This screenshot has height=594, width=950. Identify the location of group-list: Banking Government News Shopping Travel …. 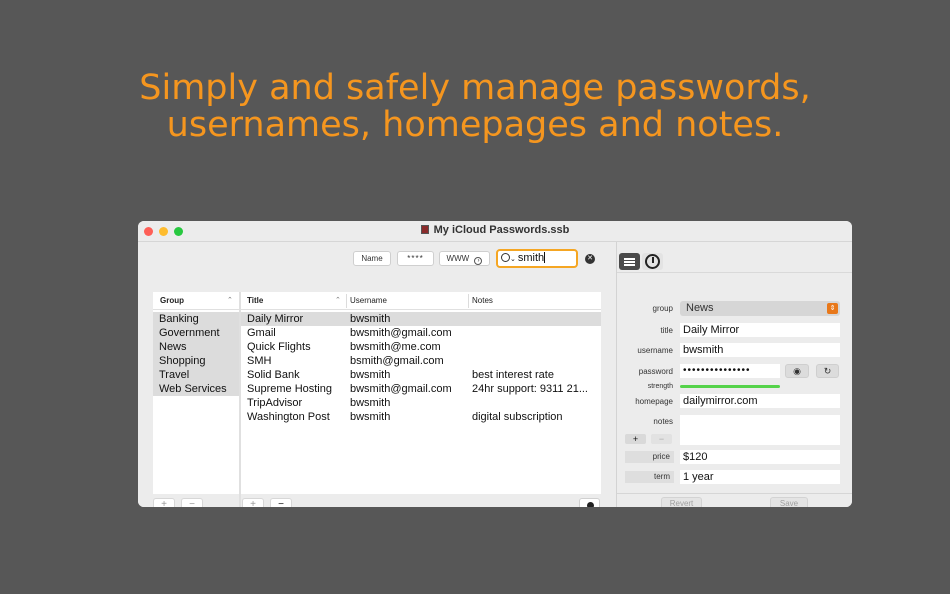
(196, 354).